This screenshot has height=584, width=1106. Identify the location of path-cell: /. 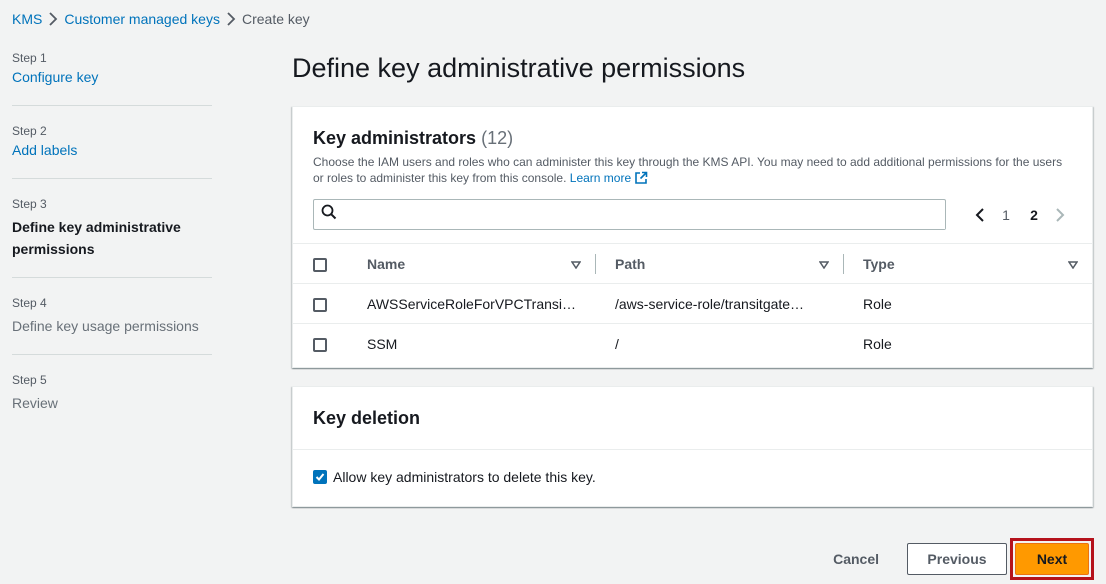
(719, 344).